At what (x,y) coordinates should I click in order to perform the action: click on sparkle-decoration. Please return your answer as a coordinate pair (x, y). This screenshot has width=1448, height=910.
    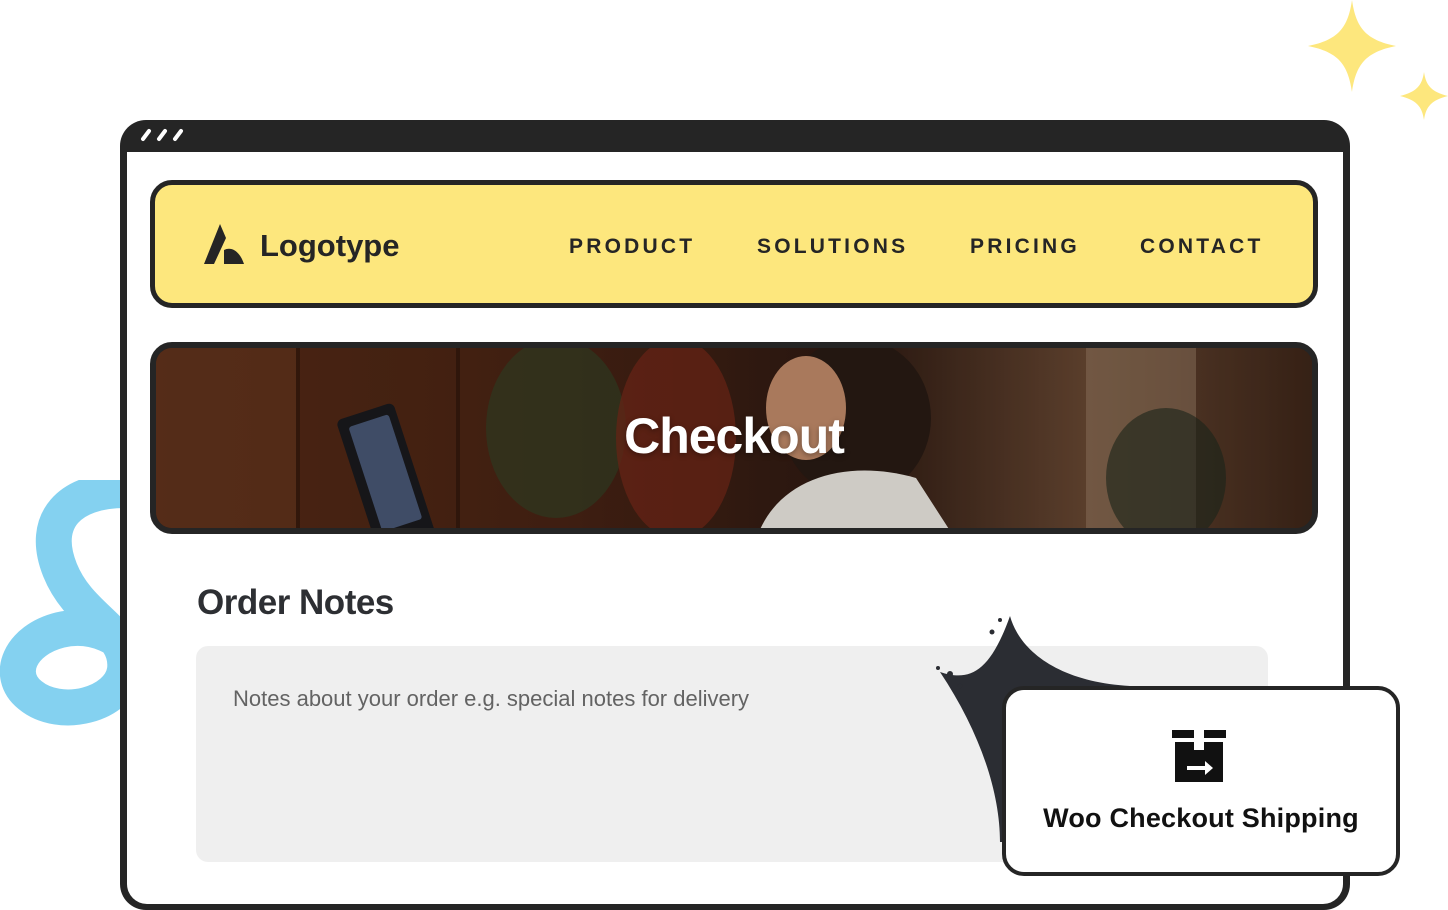
    Looking at the image, I should click on (1378, 60).